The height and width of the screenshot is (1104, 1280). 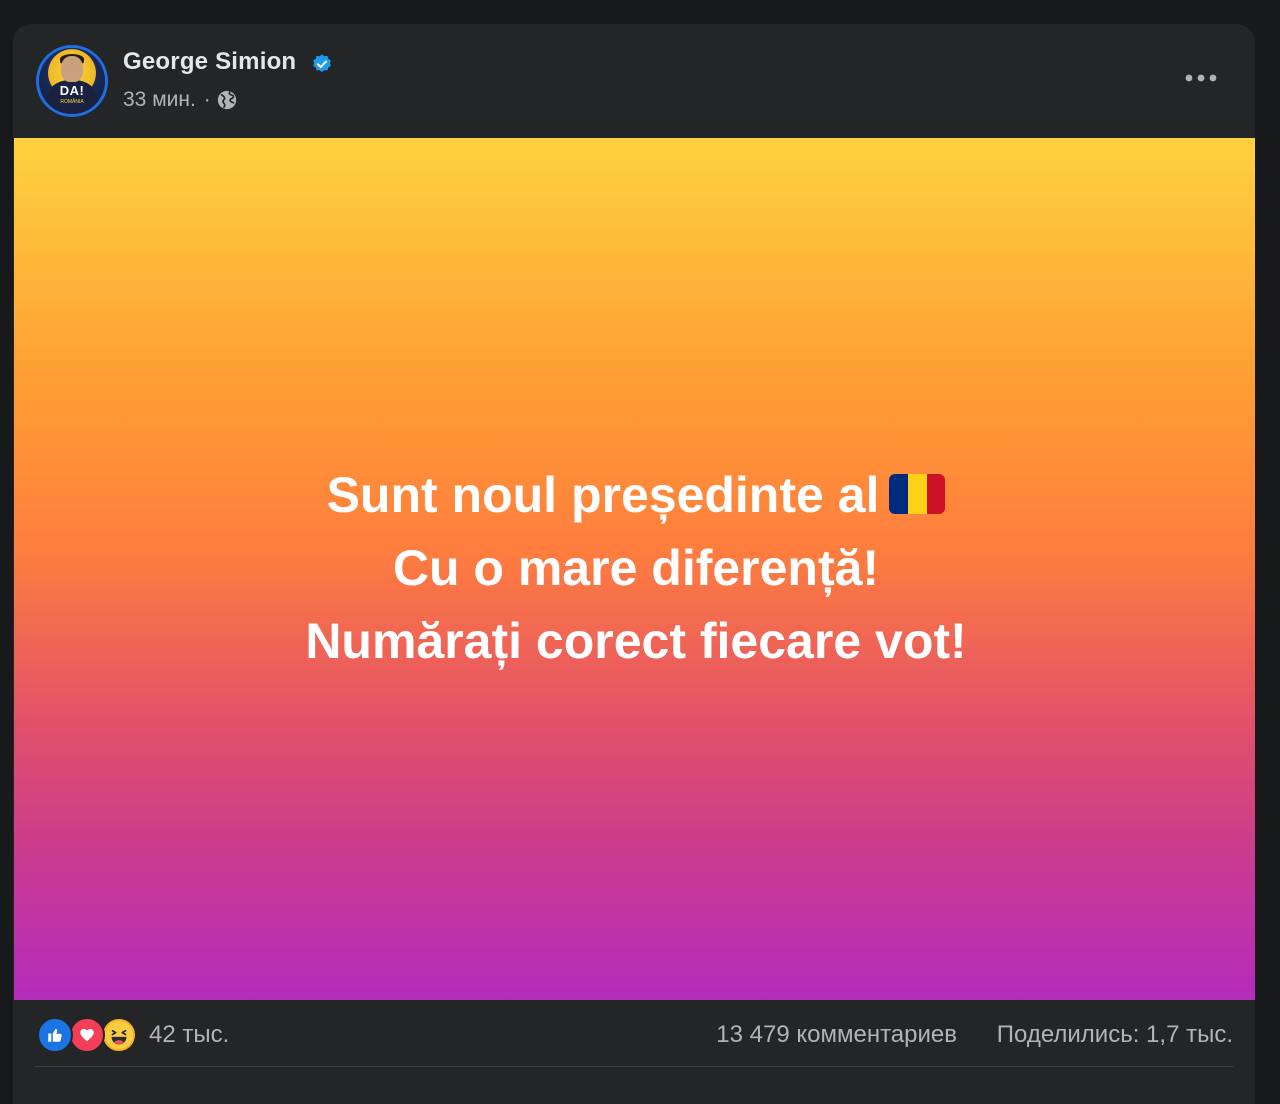 What do you see at coordinates (634, 81) in the screenshot?
I see `post-header: DA! ROMÂNIA George Simion 33 мин. ·` at bounding box center [634, 81].